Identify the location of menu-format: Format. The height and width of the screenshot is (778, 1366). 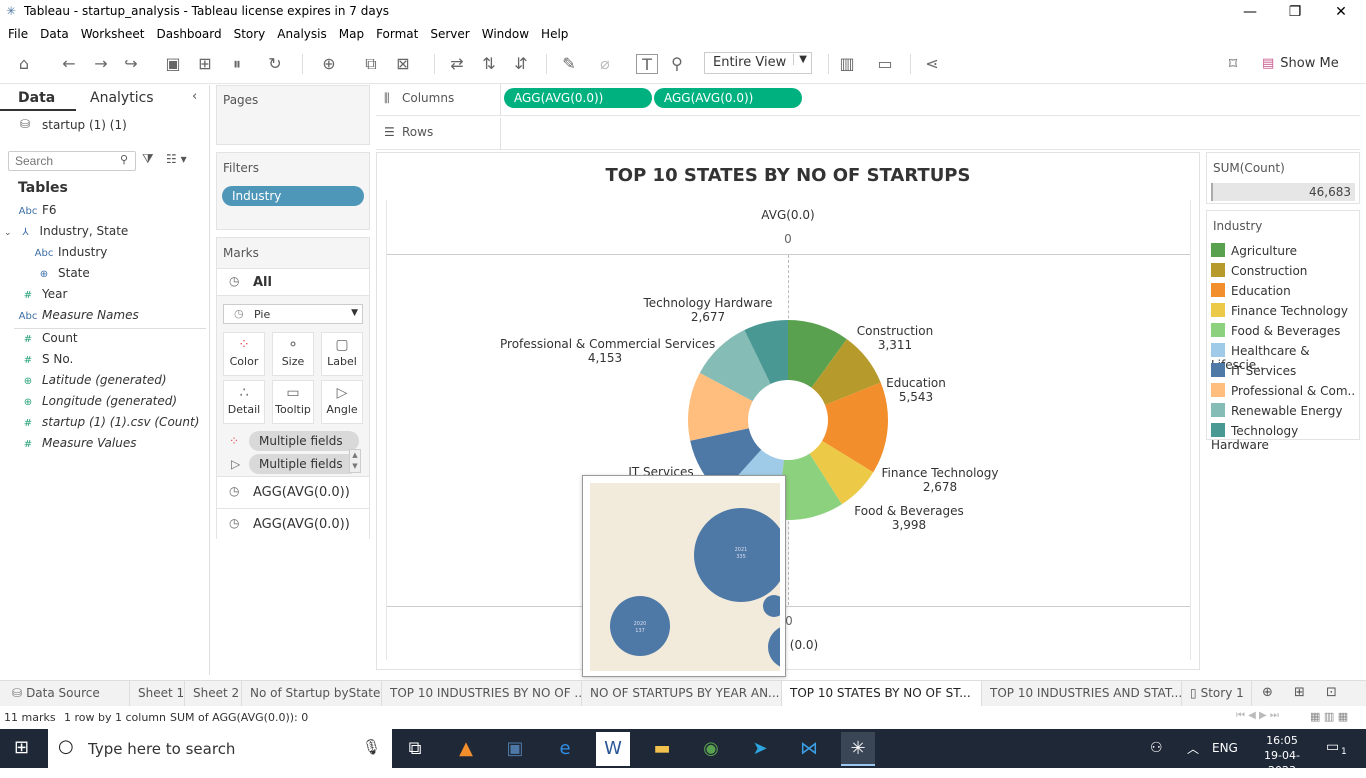
(397, 34).